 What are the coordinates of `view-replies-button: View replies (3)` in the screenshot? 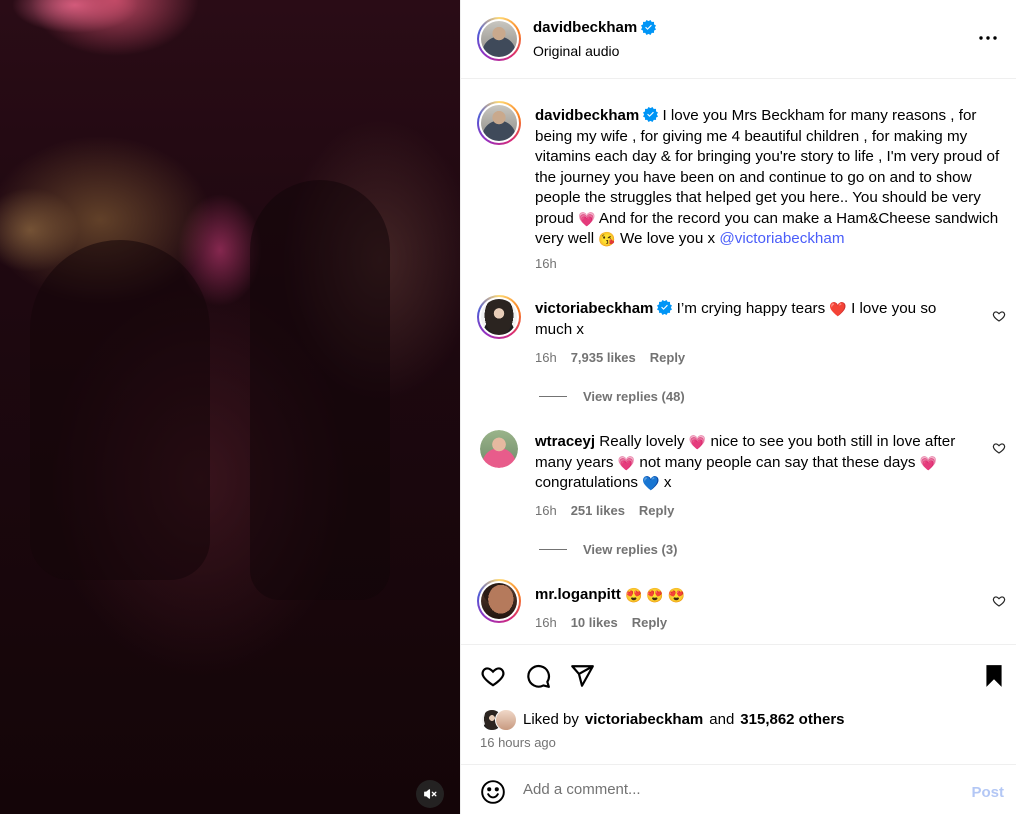 It's located at (608, 549).